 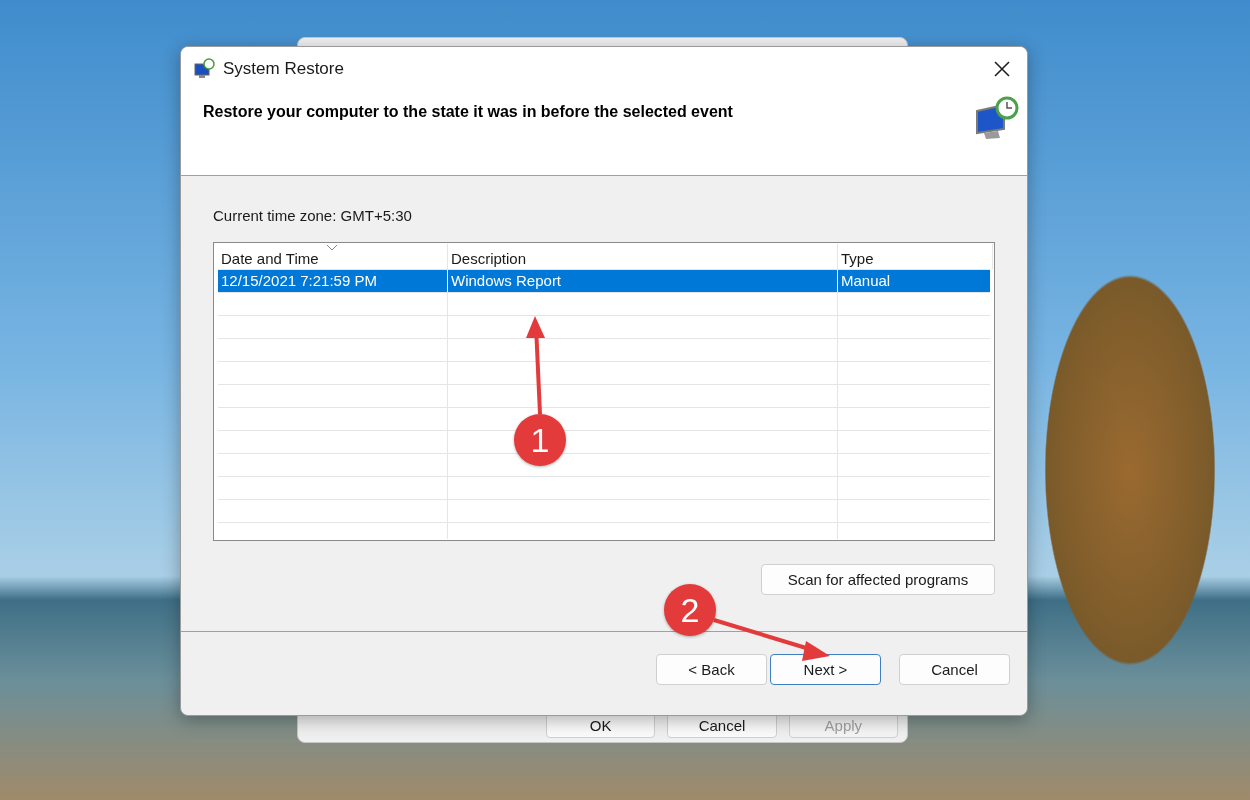 I want to click on dialog-button: Next >, so click(x=825, y=669).